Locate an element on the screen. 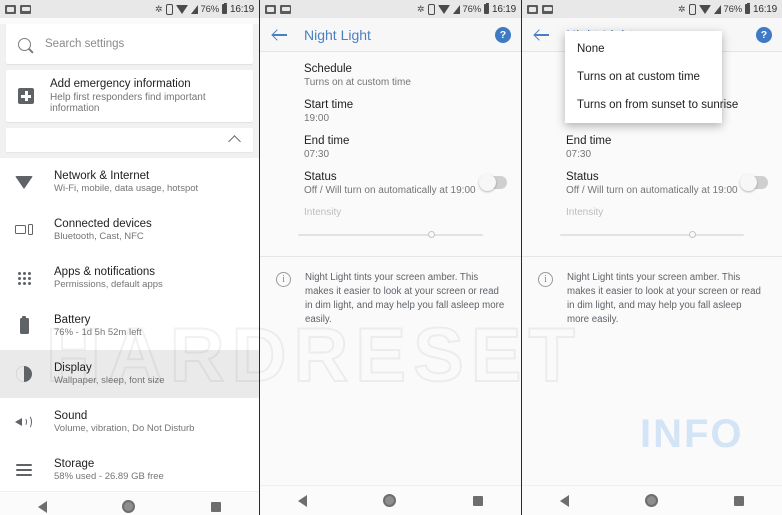 This screenshot has height=515, width=782. end-time-value: 07:30 is located at coordinates (317, 154).